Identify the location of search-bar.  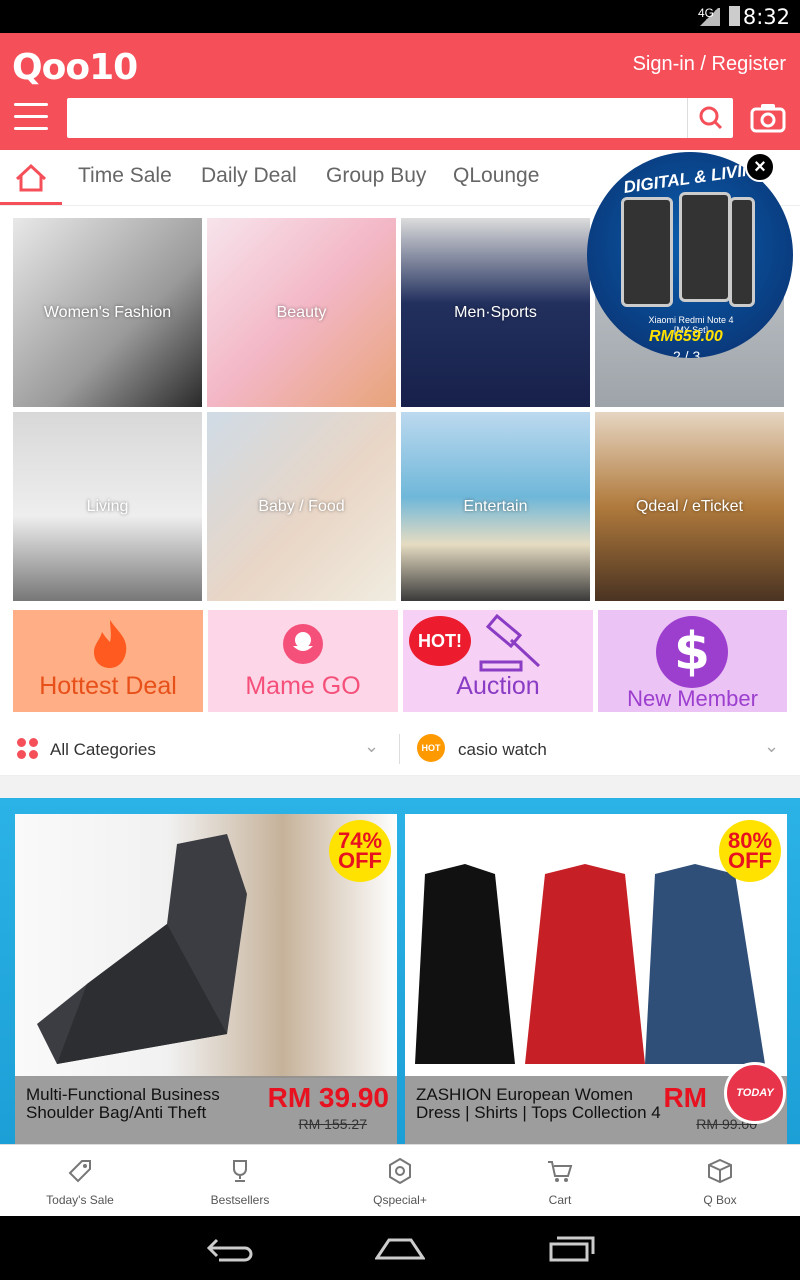
(400, 118).